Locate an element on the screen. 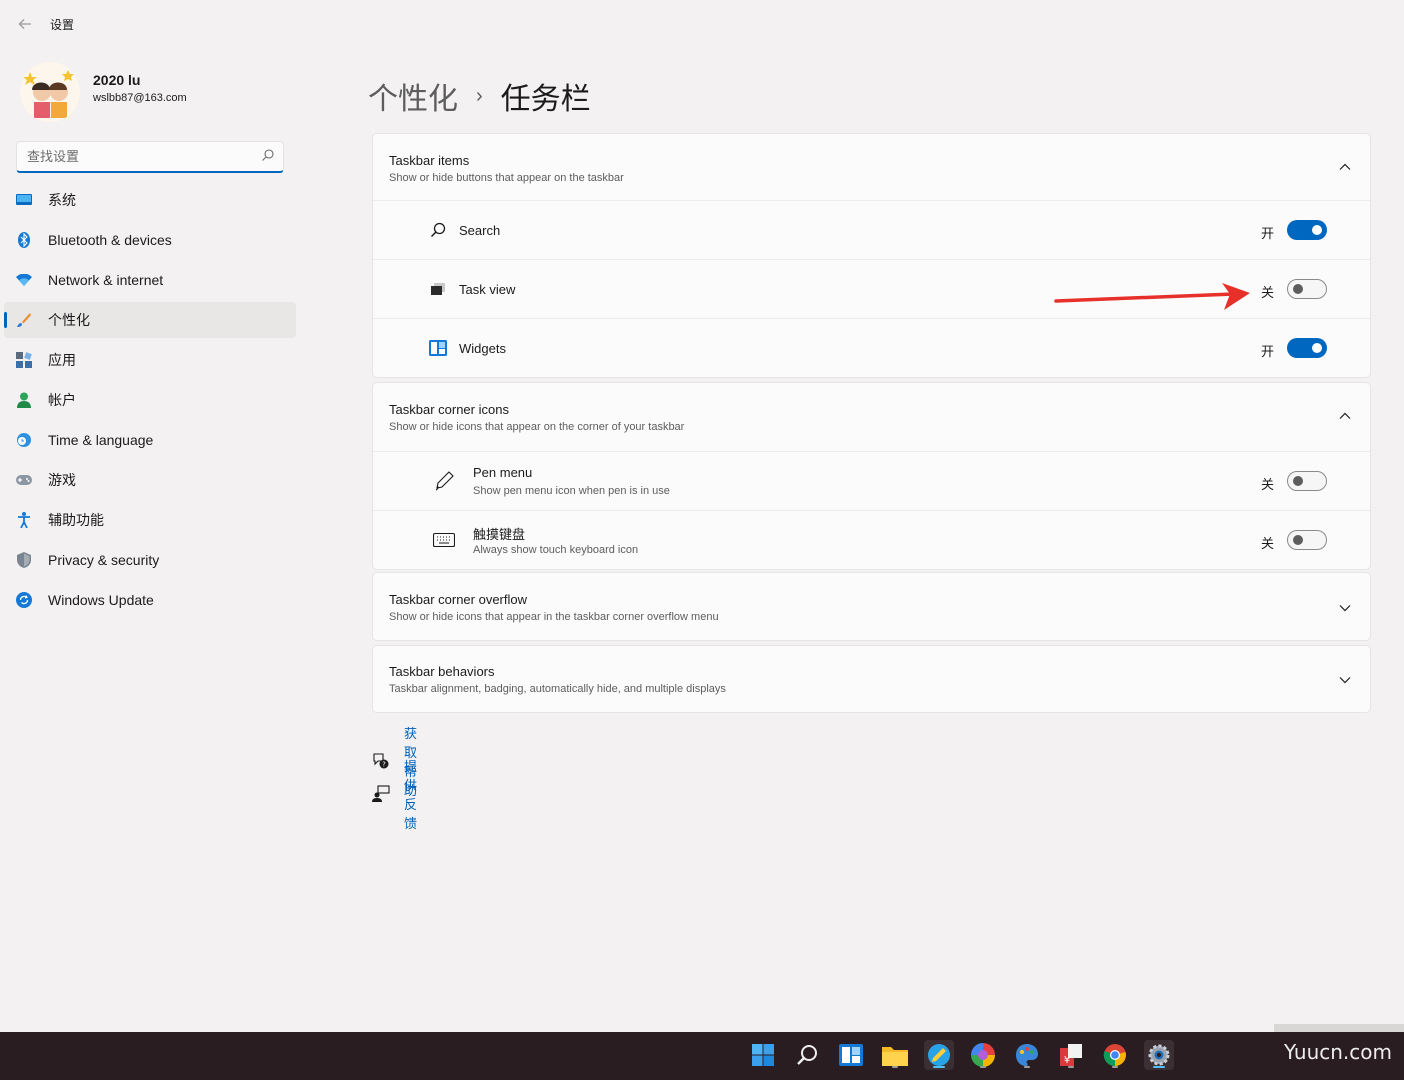 Image resolution: width=1404 pixels, height=1080 pixels. keyboard-icon is located at coordinates (444, 540).